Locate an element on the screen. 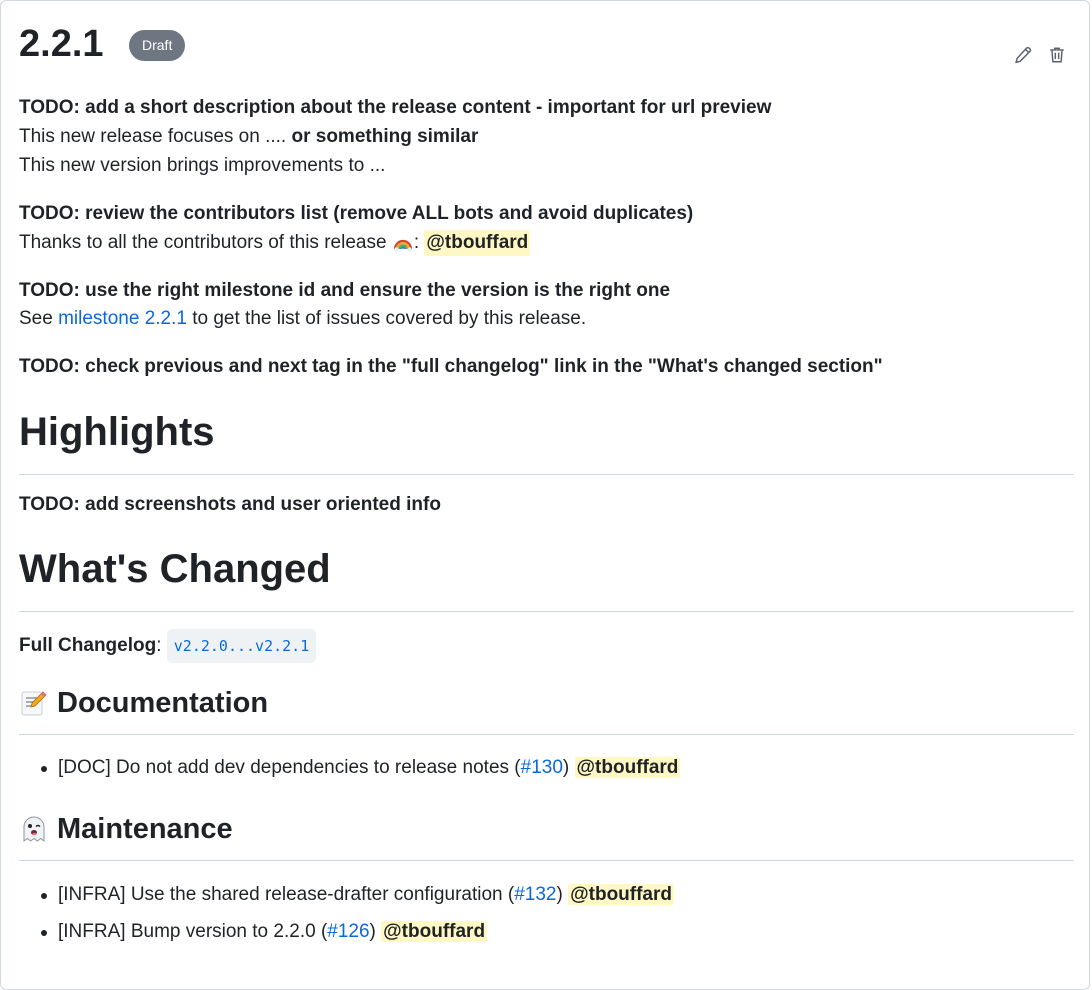 Image resolution: width=1092 pixels, height=990 pixels. draft-badge: Draft is located at coordinates (157, 45).